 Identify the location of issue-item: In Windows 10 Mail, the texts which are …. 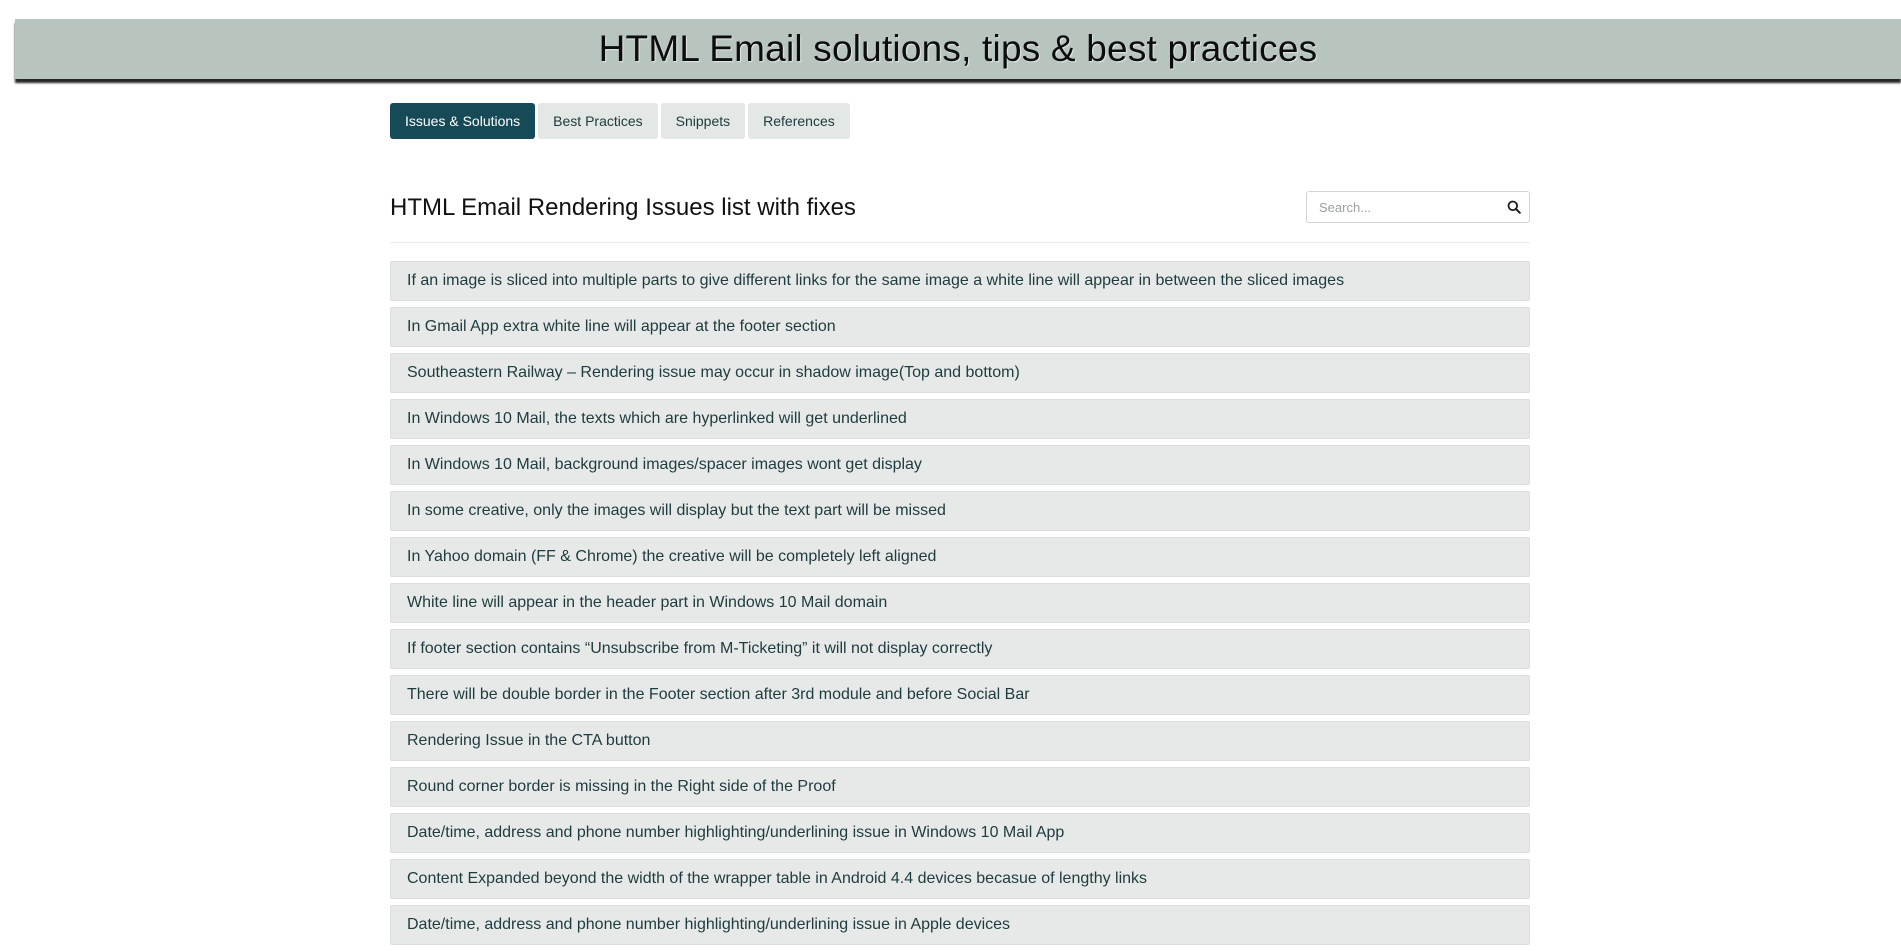
(960, 419).